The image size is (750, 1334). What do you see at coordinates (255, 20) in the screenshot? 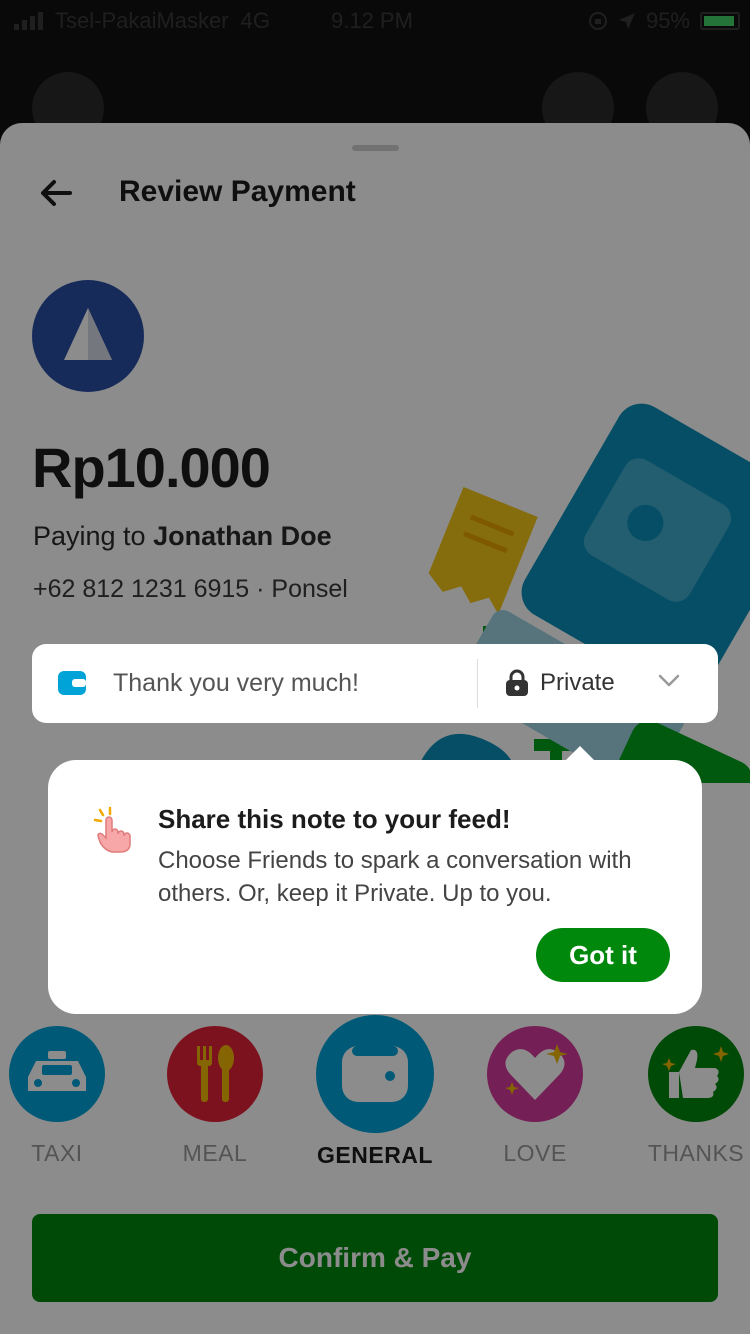
I see `network-type: 4G` at bounding box center [255, 20].